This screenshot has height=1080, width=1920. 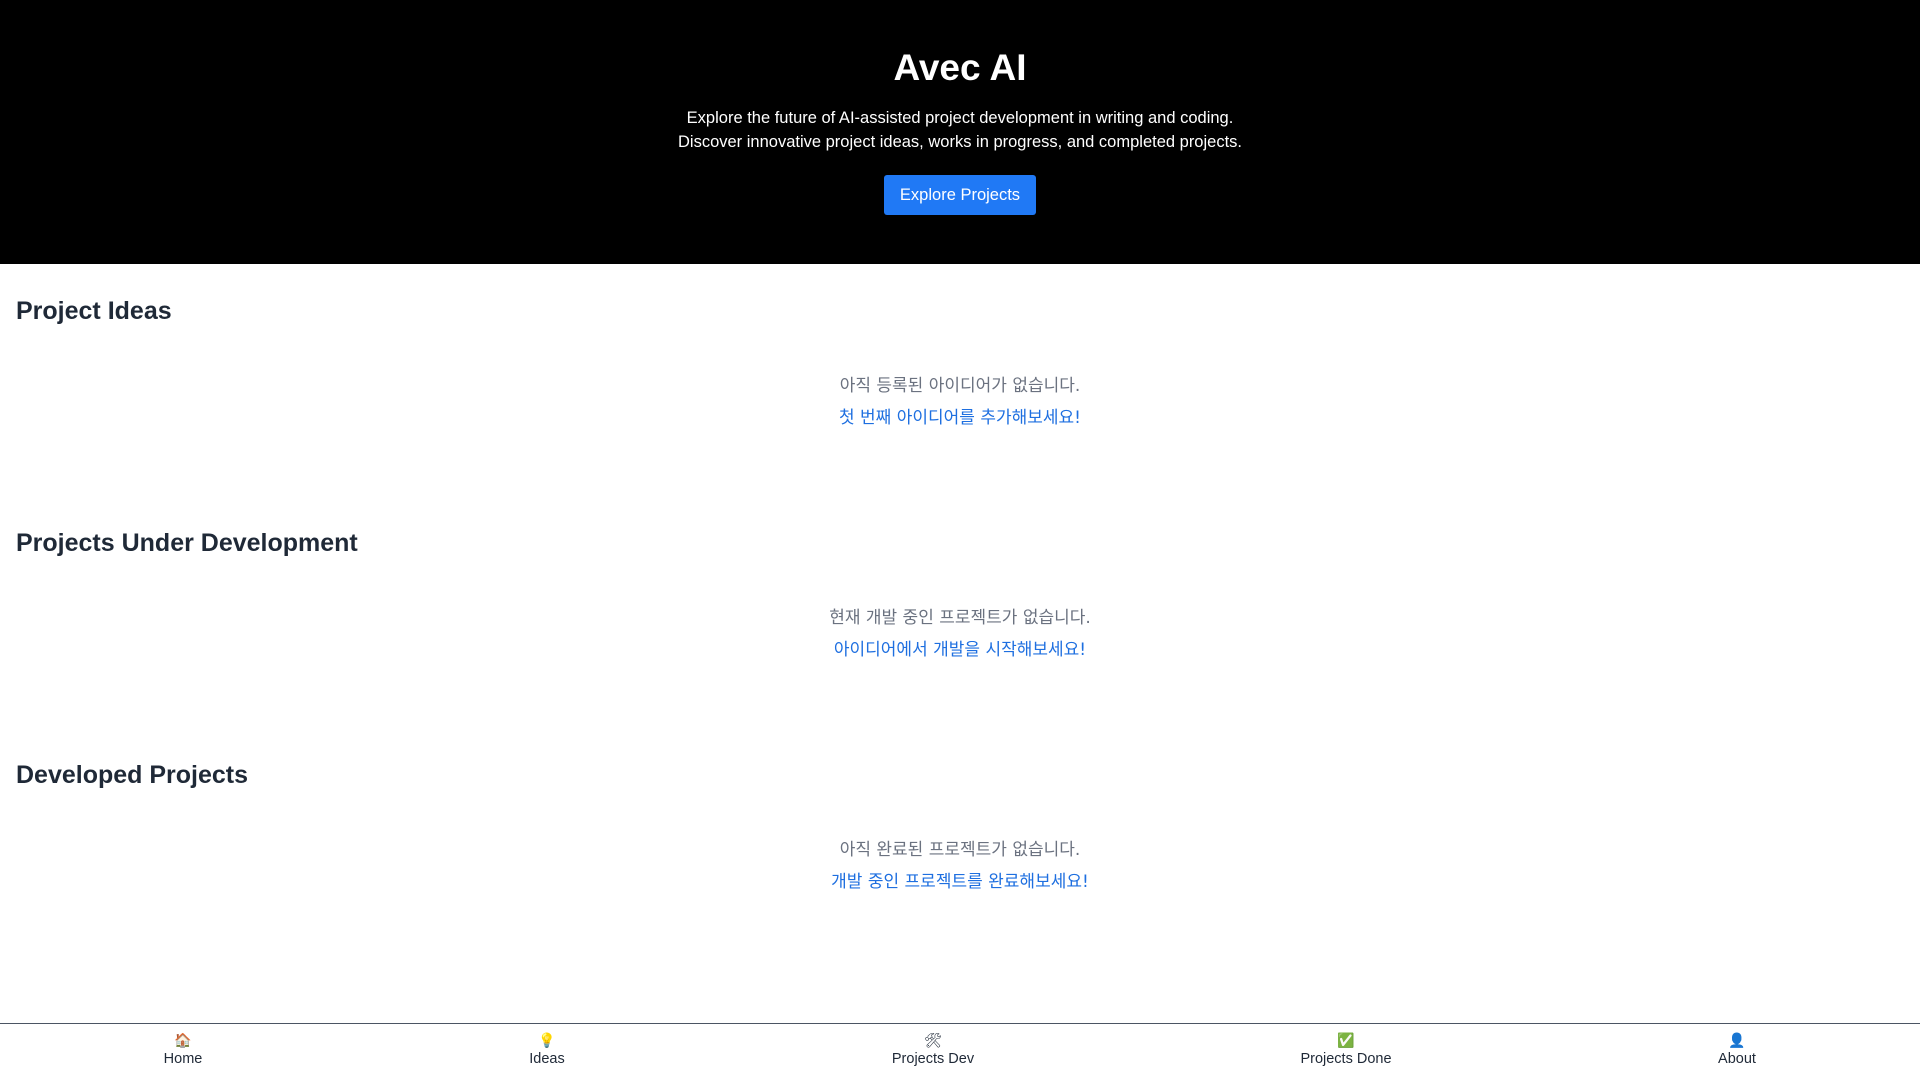 I want to click on user-icon: 👤, so click(x=1737, y=1041).